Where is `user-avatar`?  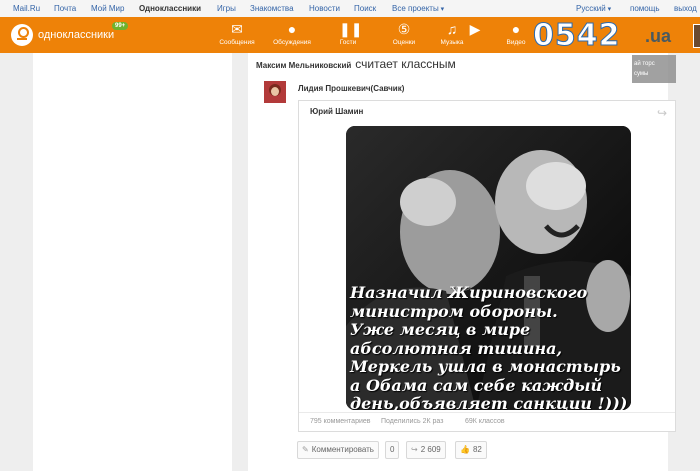 user-avatar is located at coordinates (696, 36).